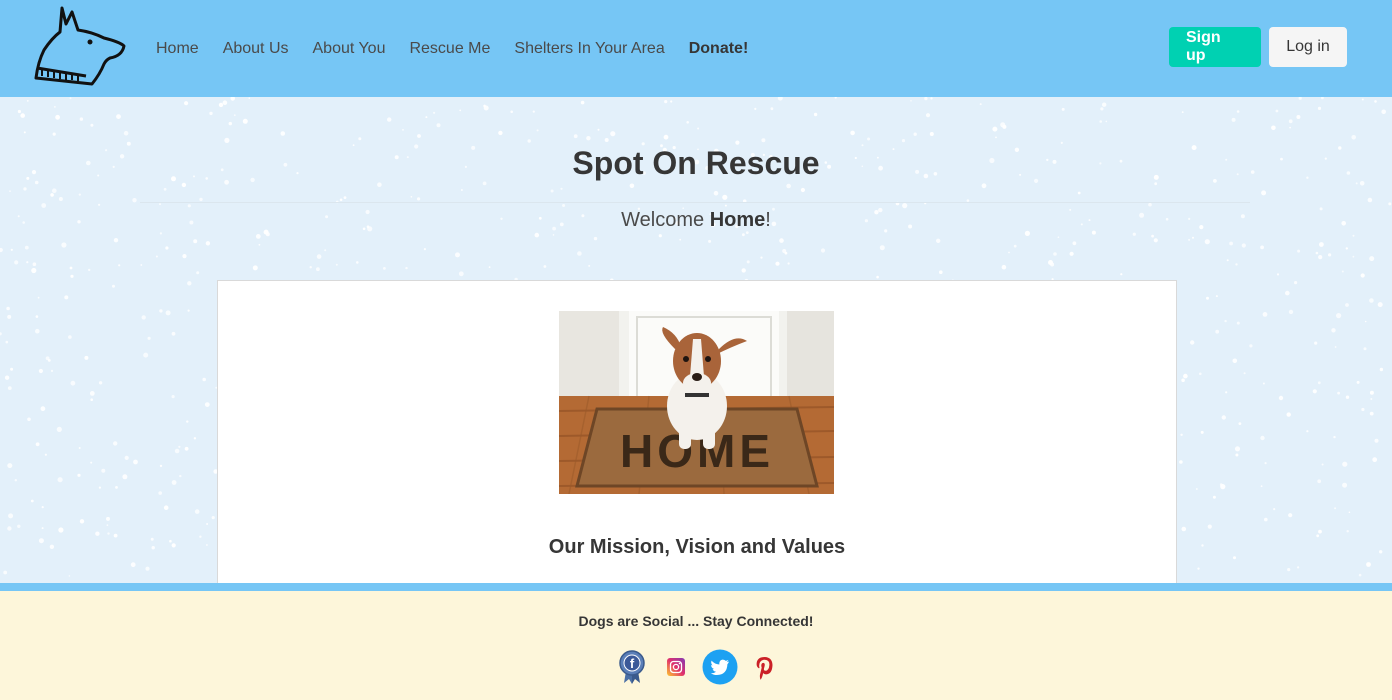 This screenshot has height=700, width=1392. I want to click on nav-home: Home, so click(177, 49).